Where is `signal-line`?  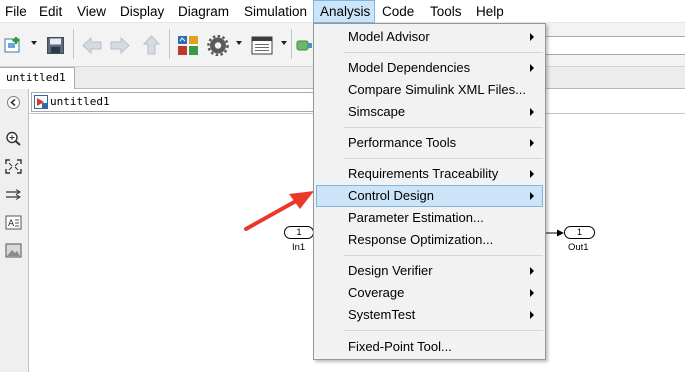
signal-line is located at coordinates (556, 233).